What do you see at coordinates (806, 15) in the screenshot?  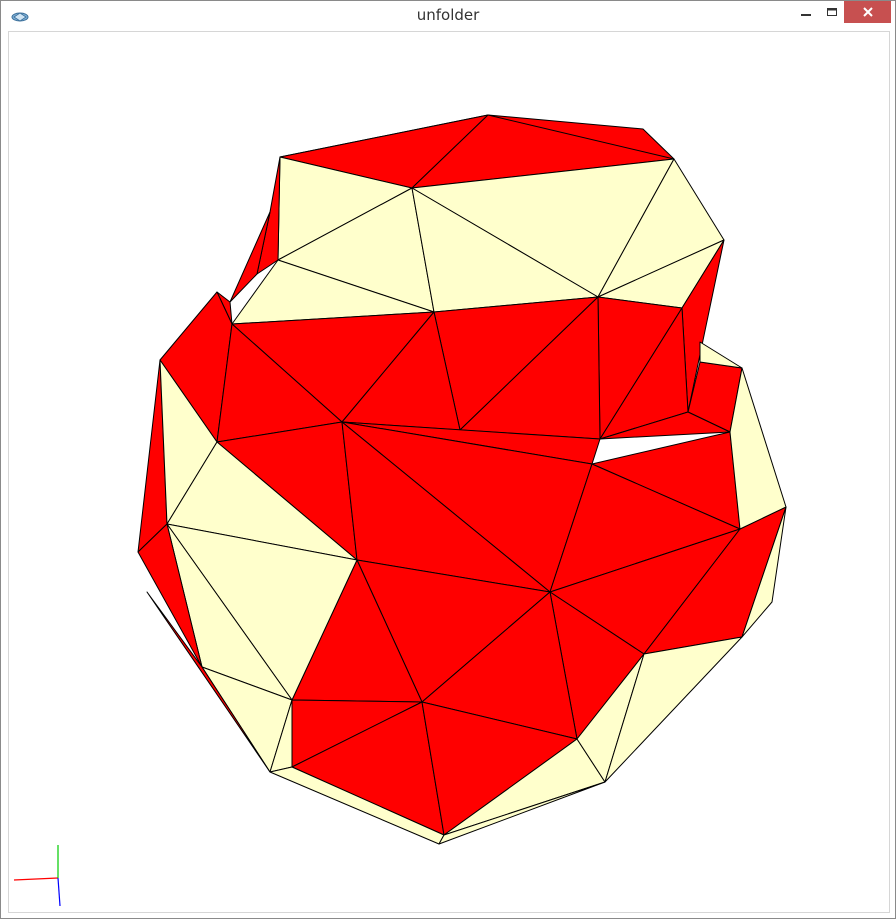 I see `minimize-icon` at bounding box center [806, 15].